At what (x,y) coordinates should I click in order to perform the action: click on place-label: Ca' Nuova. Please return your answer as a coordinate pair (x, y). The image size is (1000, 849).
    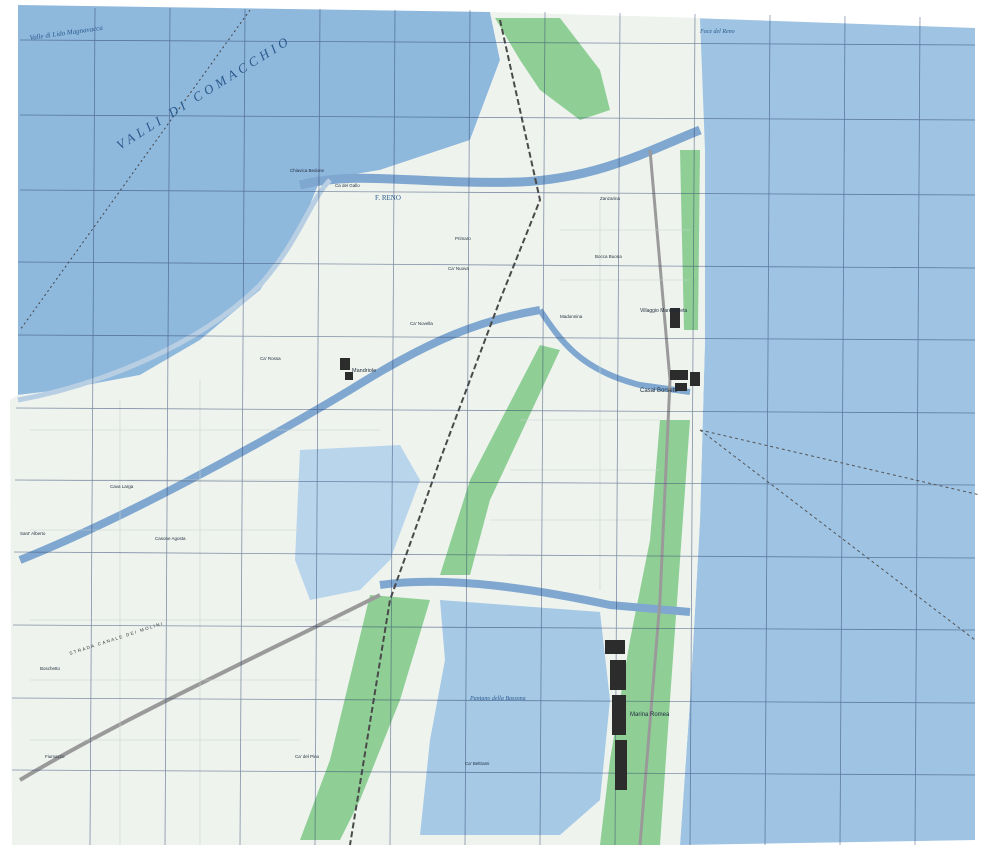
    Looking at the image, I should click on (458, 268).